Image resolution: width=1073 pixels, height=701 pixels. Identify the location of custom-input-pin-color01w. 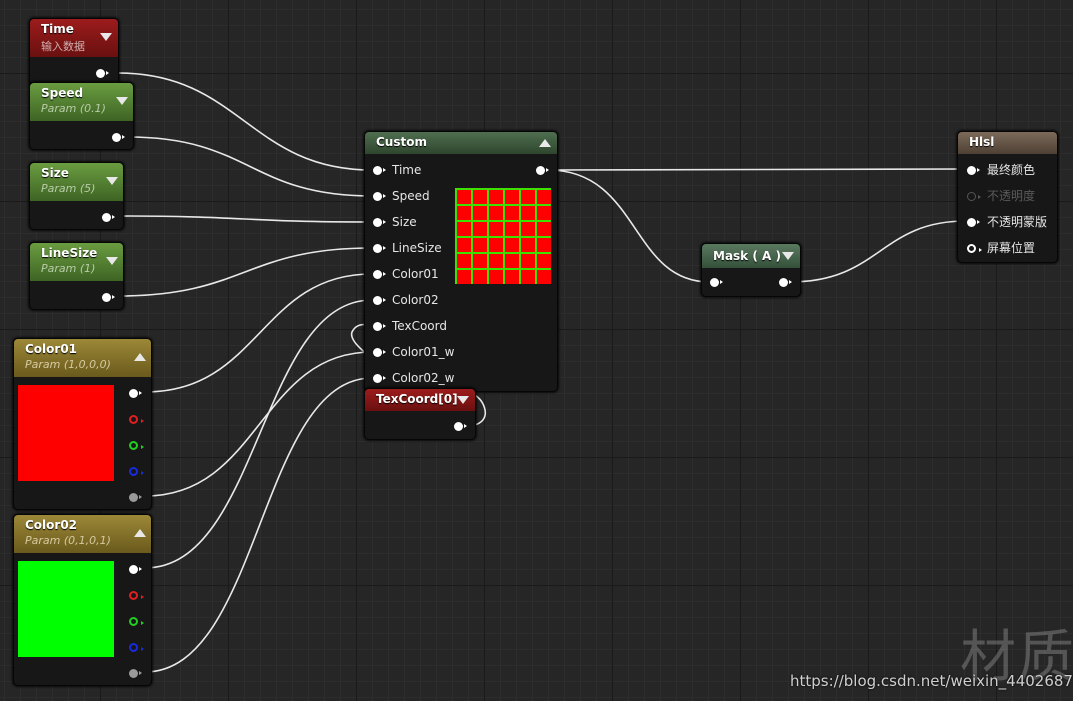
(379, 352).